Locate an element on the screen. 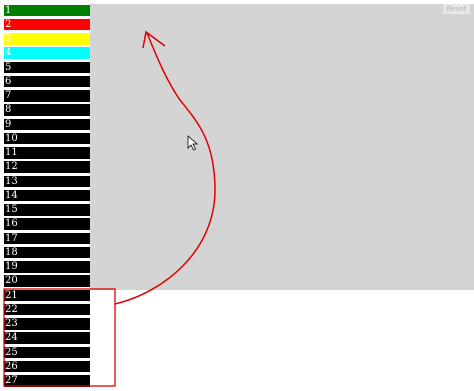 The image size is (474, 391). arrow-head is located at coordinates (154, 39).